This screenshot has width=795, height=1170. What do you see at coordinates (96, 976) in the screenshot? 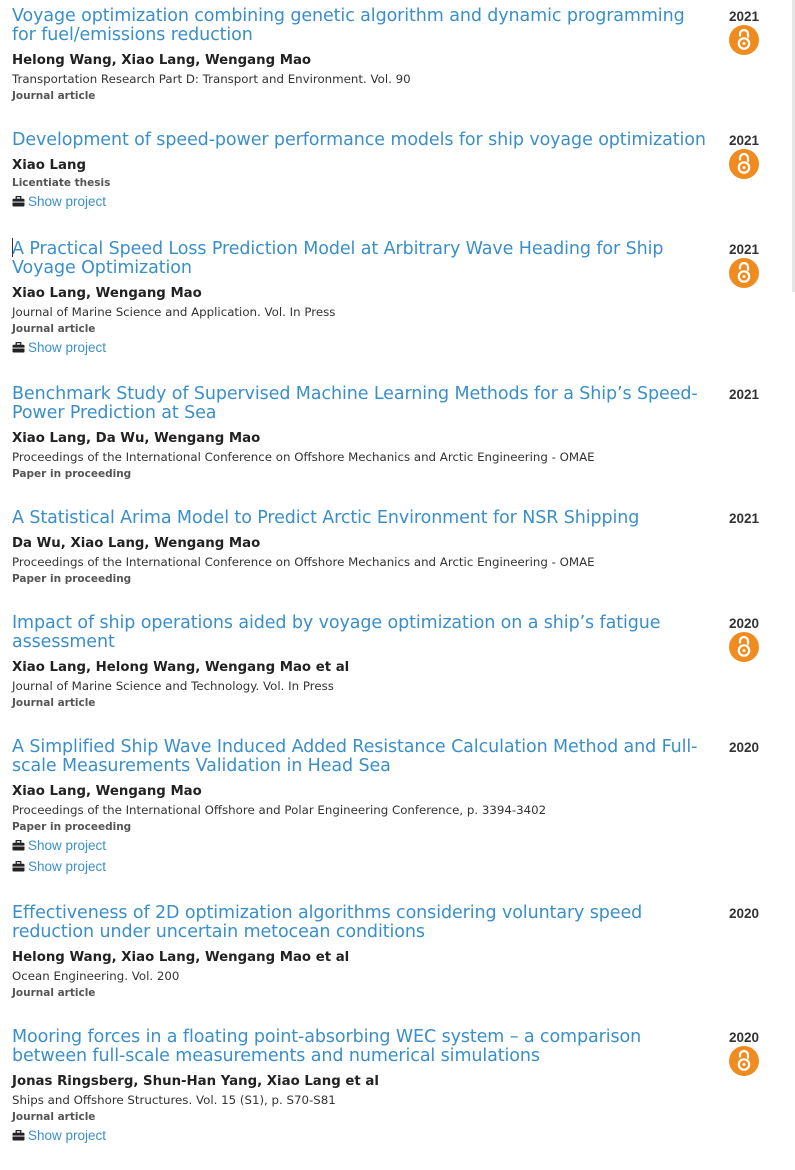
I see `publication-source: Ocean Engineering. Vol. 200` at bounding box center [96, 976].